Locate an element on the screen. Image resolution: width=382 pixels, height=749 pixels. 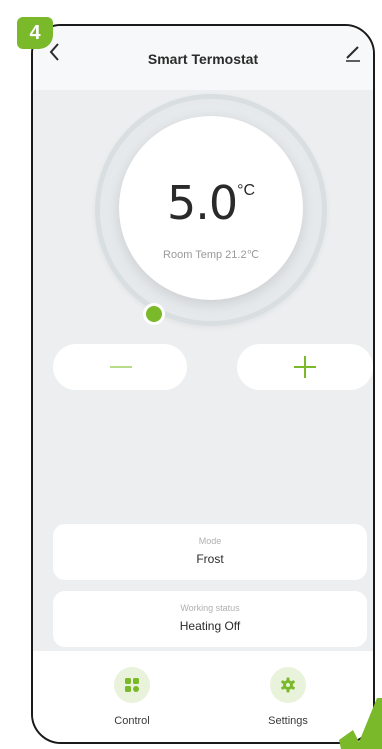
working-status-card: Working status Heating Off is located at coordinates (210, 619).